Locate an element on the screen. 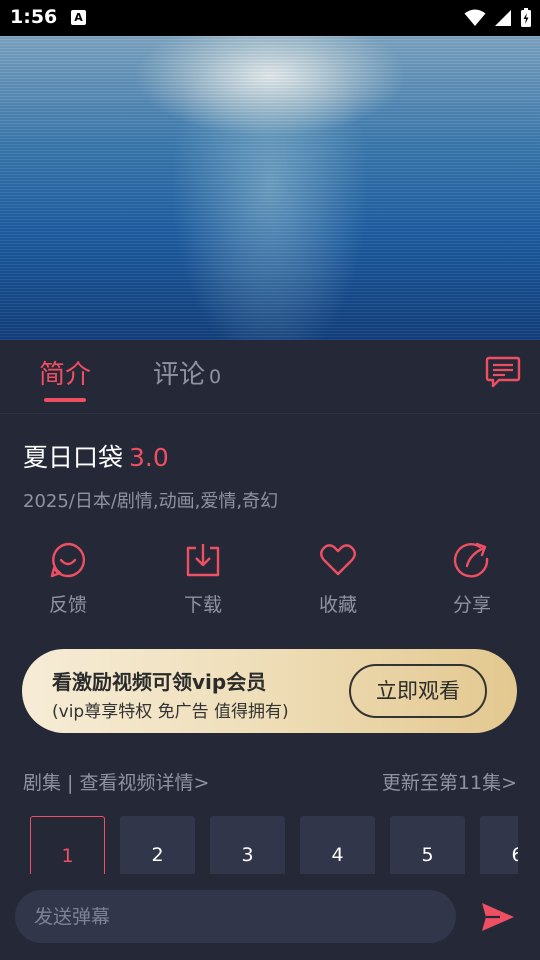  battery-icon is located at coordinates (526, 17).